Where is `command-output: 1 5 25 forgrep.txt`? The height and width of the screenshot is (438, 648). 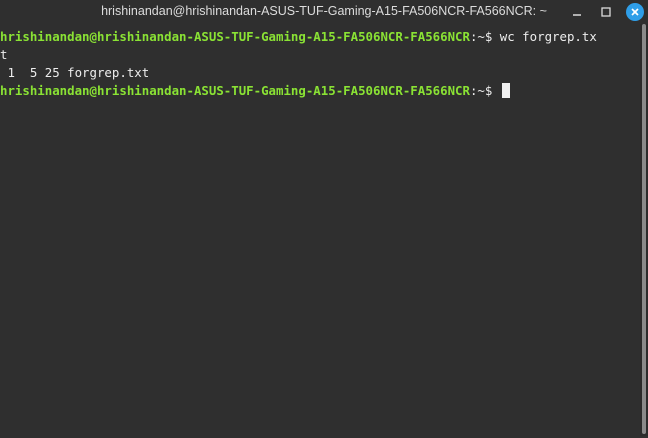 command-output: 1 5 25 forgrep.txt is located at coordinates (75, 72).